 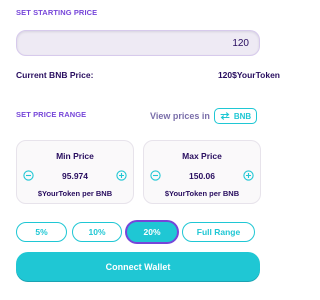 What do you see at coordinates (242, 116) in the screenshot?
I see `currency-toggle-label: BNB` at bounding box center [242, 116].